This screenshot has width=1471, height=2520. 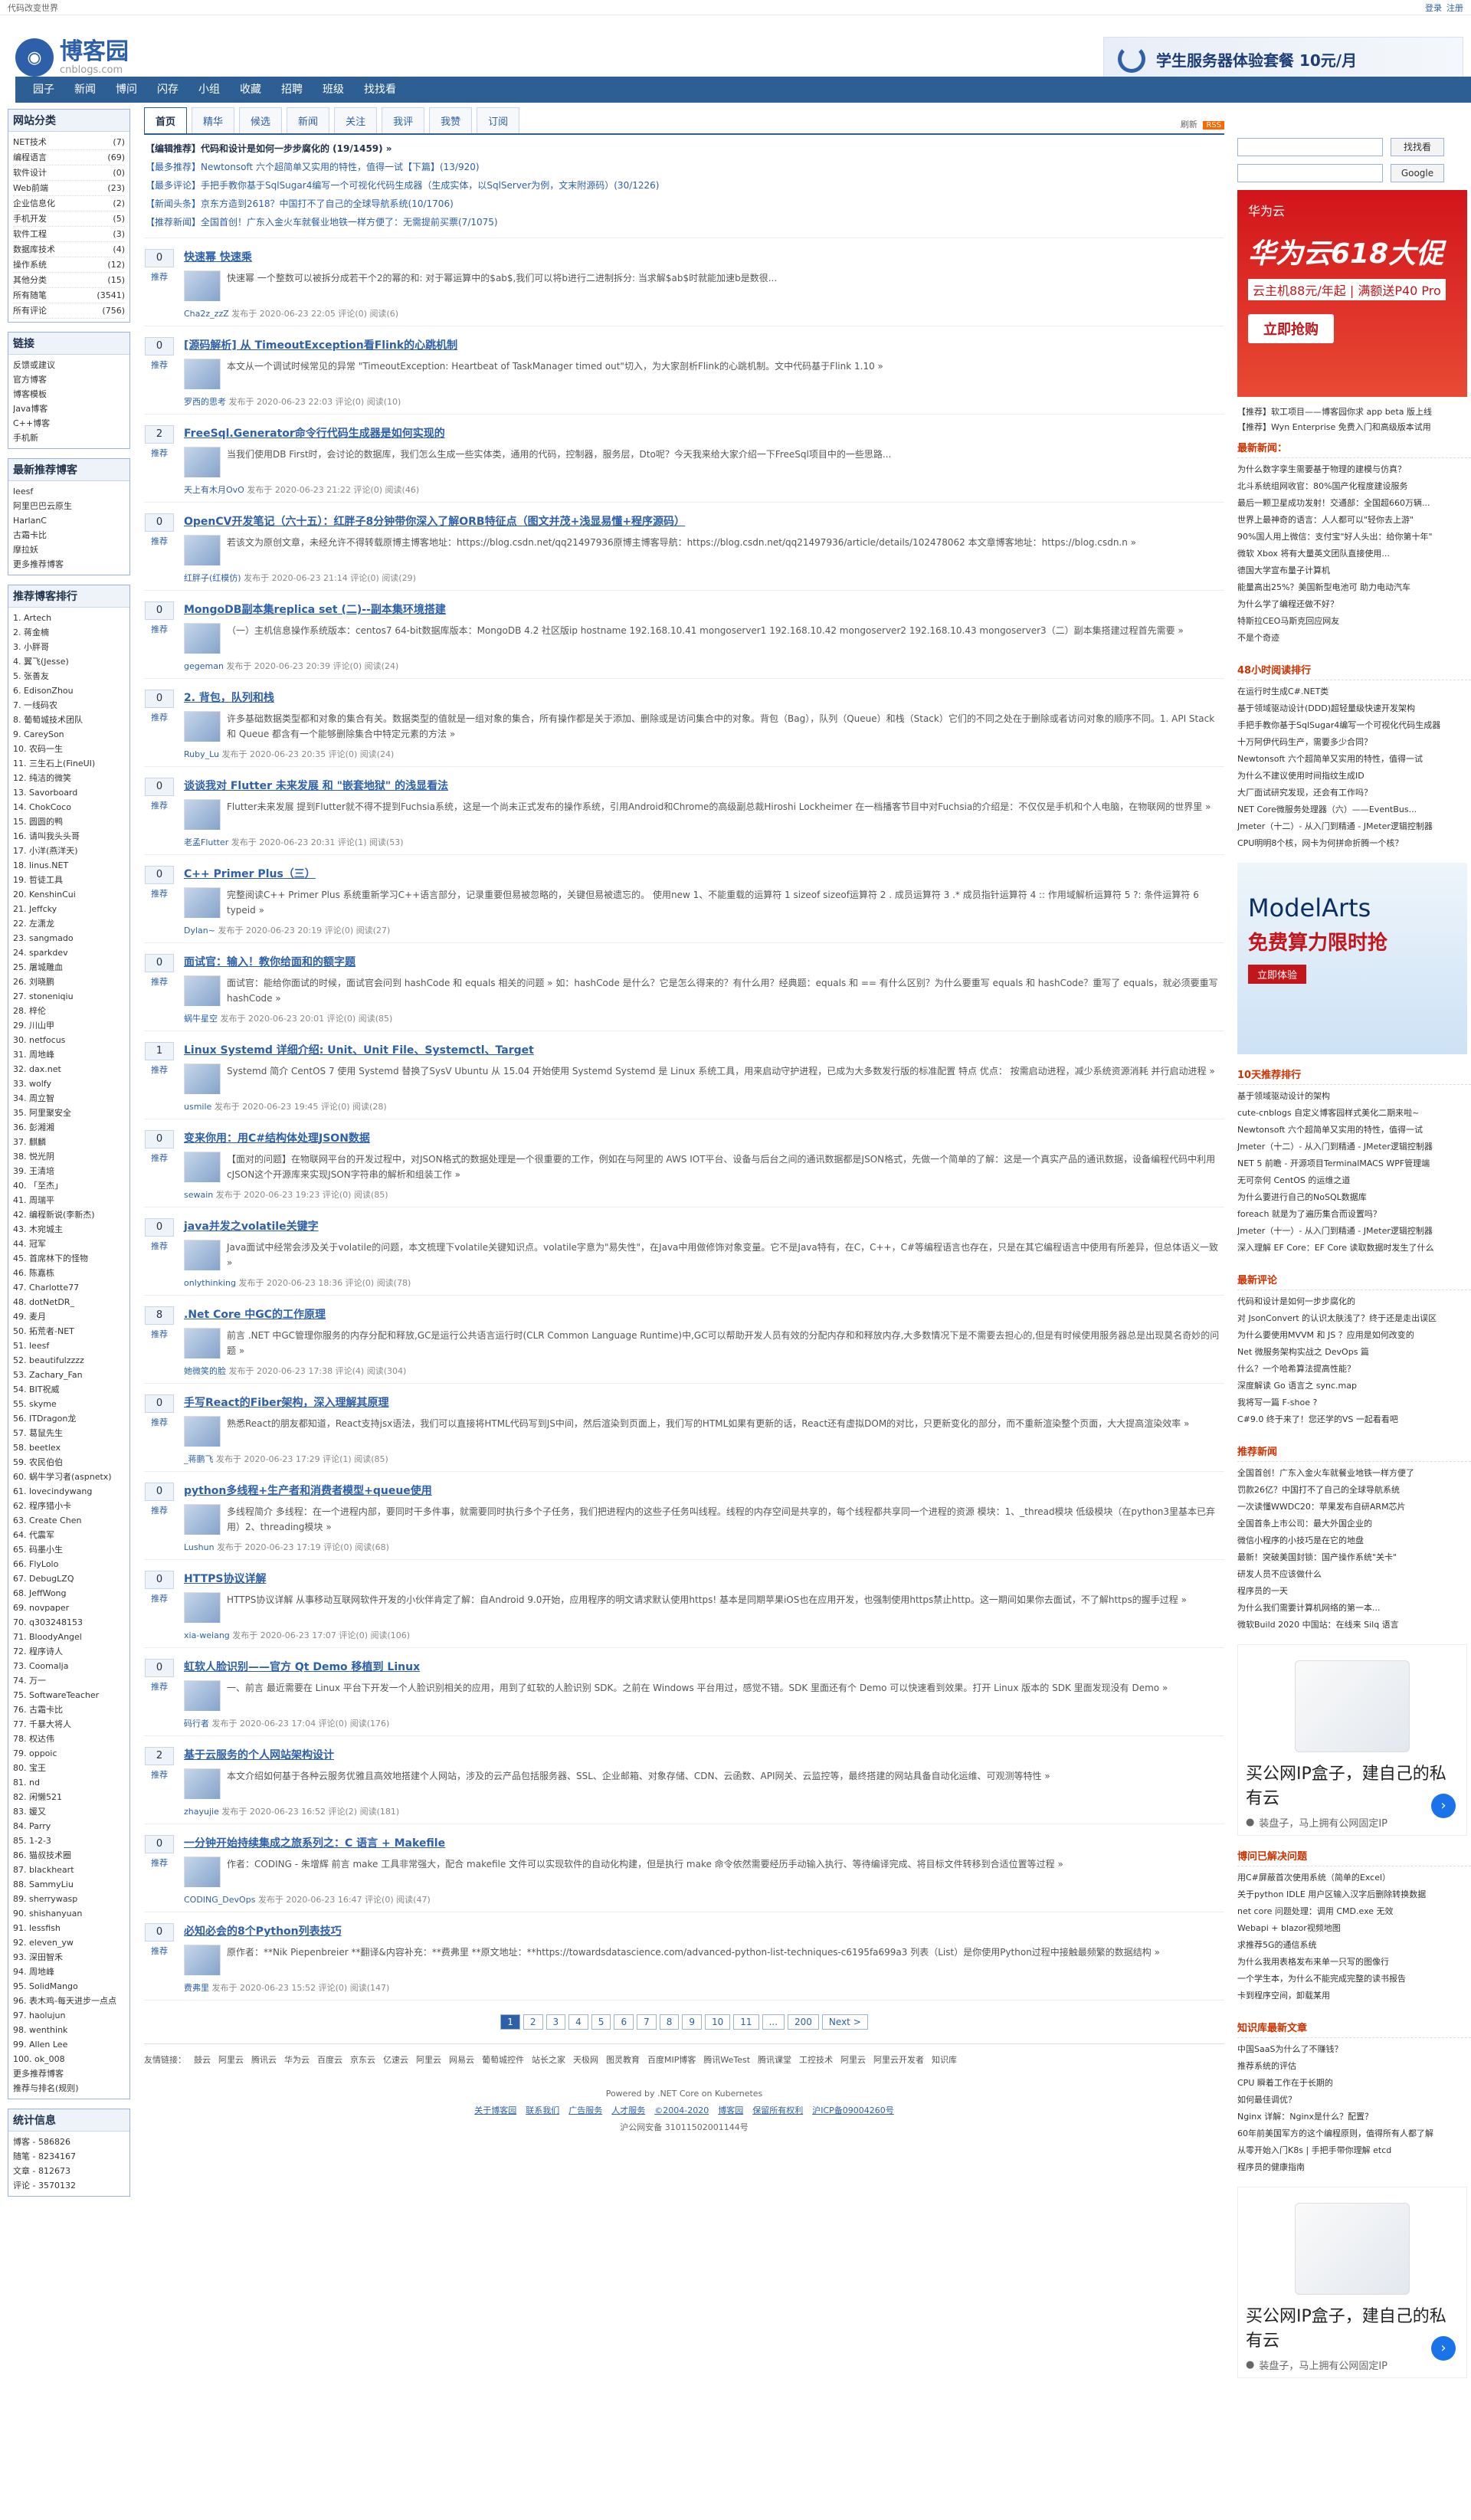 I want to click on category-label: 其他分类, so click(x=30, y=280).